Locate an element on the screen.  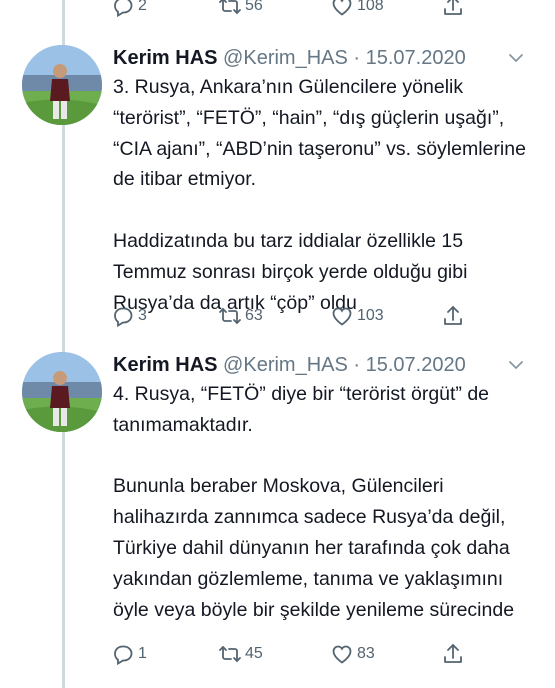
reply-button: 1 is located at coordinates (129, 654).